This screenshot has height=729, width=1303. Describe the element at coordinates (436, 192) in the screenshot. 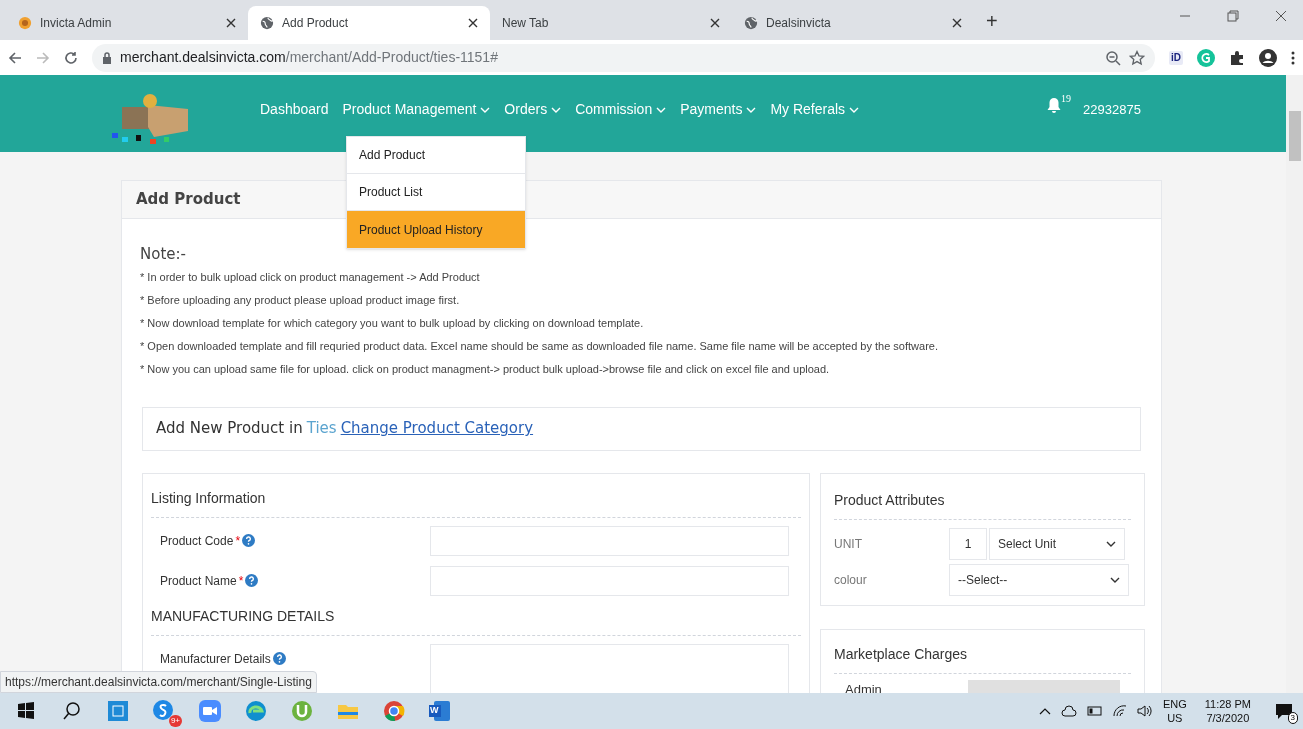

I see `menu-item: Product List` at that location.